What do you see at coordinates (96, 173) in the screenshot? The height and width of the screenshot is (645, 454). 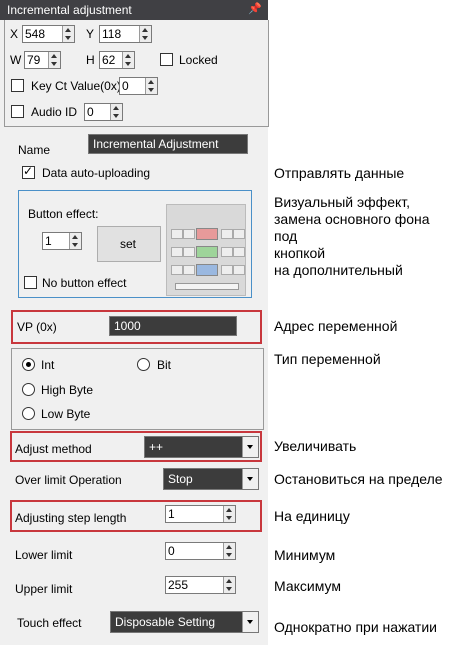 I see `auto-upload-label: Data auto-uploading` at bounding box center [96, 173].